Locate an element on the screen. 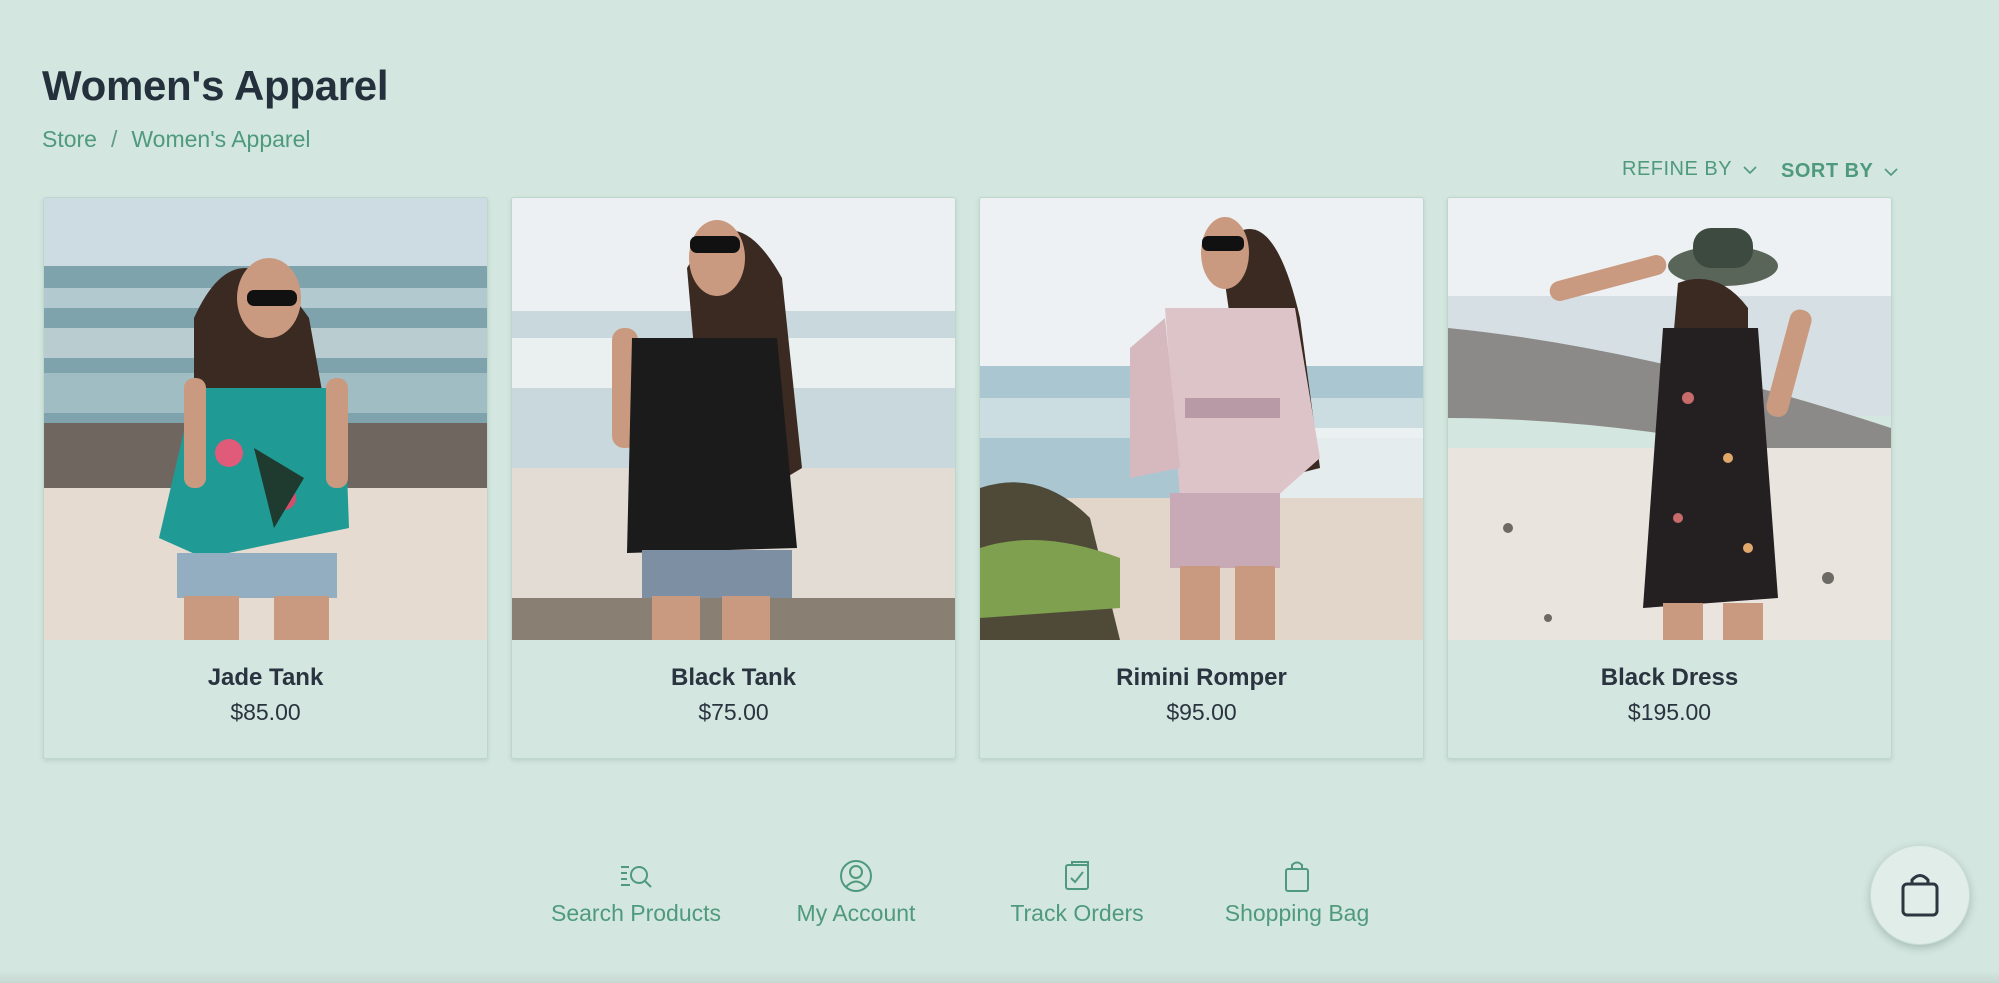 The height and width of the screenshot is (983, 1999). nav-my-account: My Account is located at coordinates (856, 892).